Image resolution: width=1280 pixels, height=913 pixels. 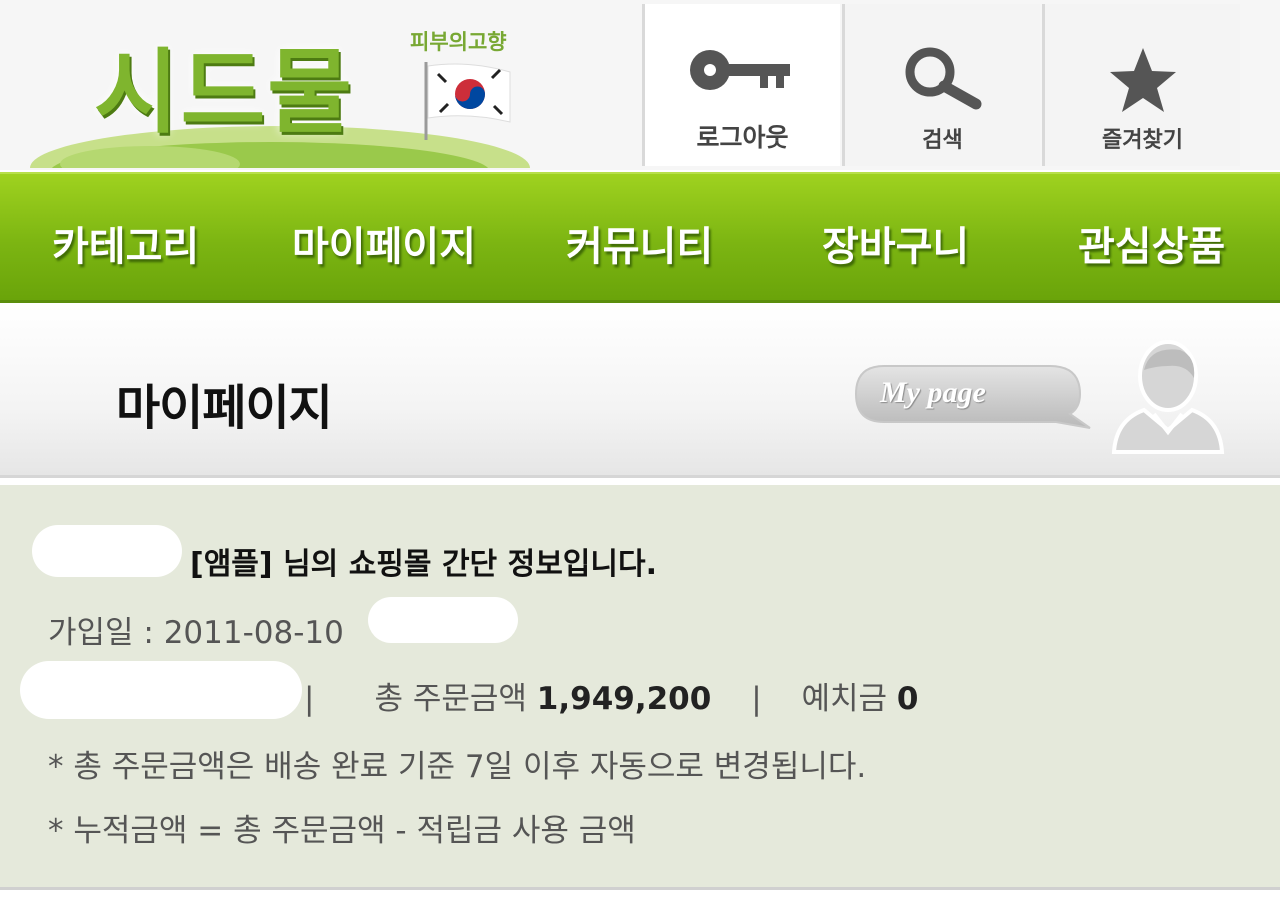 I want to click on page-title: 마이페이지, so click(x=224, y=408).